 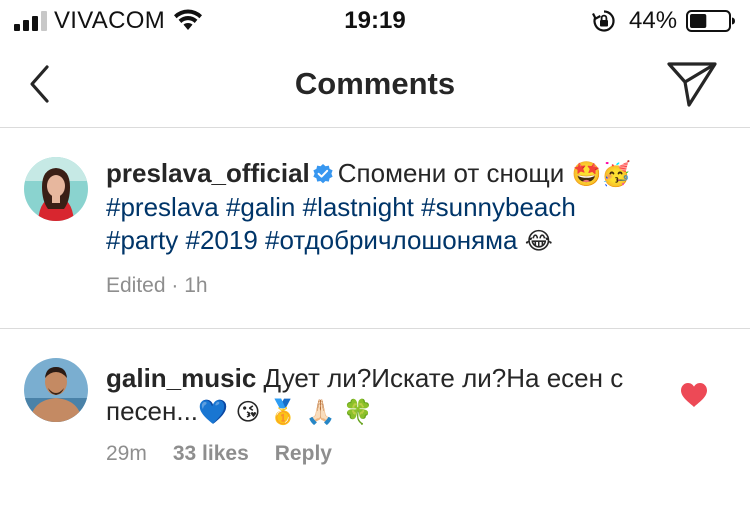 I want to click on hashtag-link: #party, so click(x=142, y=240).